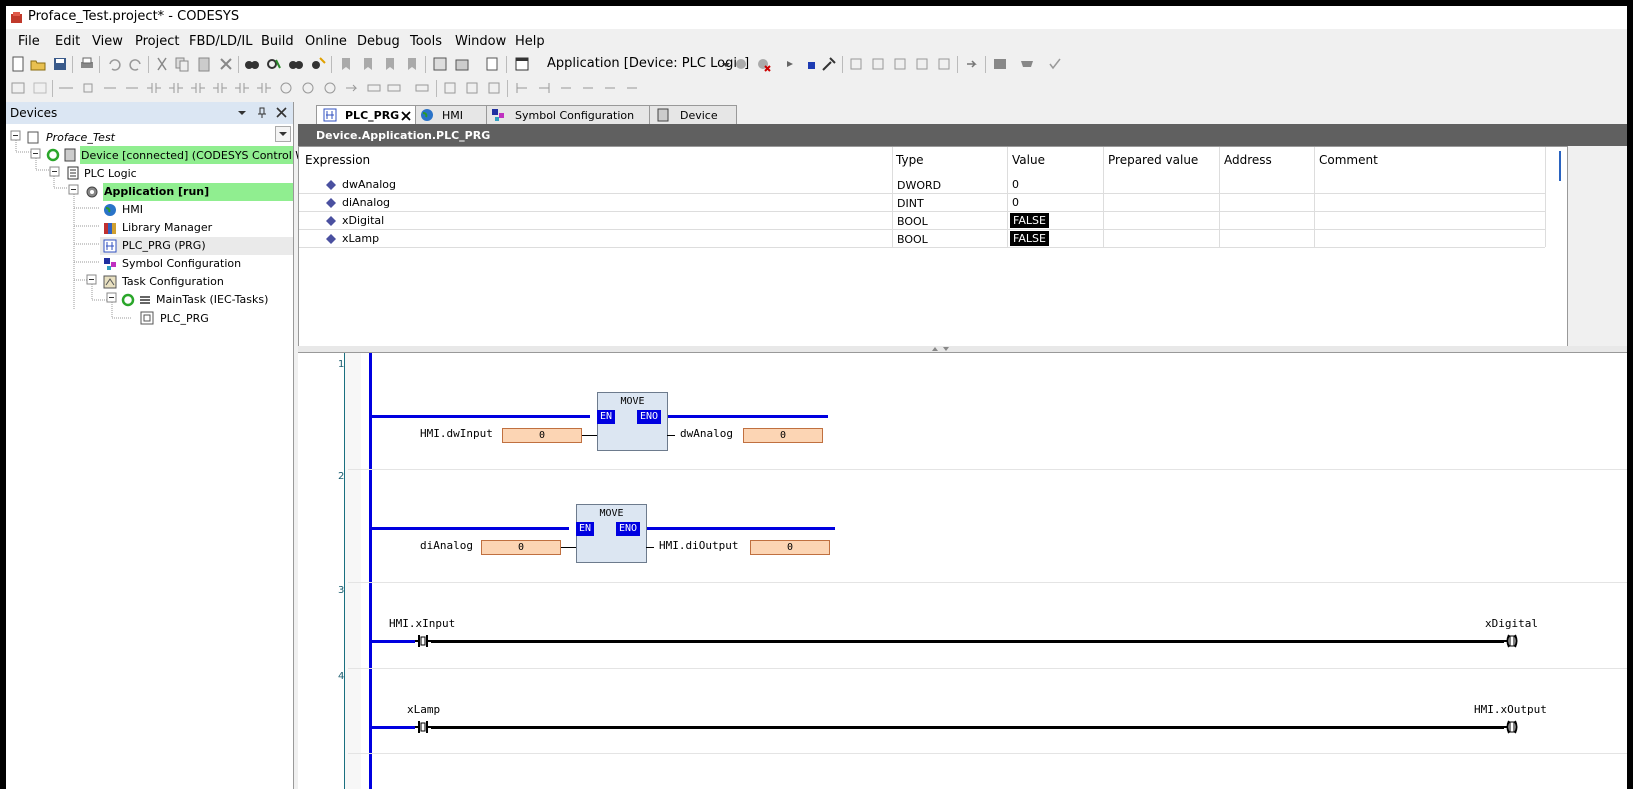 The image size is (1633, 789). Describe the element at coordinates (252, 64) in the screenshot. I see `find-icon` at that location.